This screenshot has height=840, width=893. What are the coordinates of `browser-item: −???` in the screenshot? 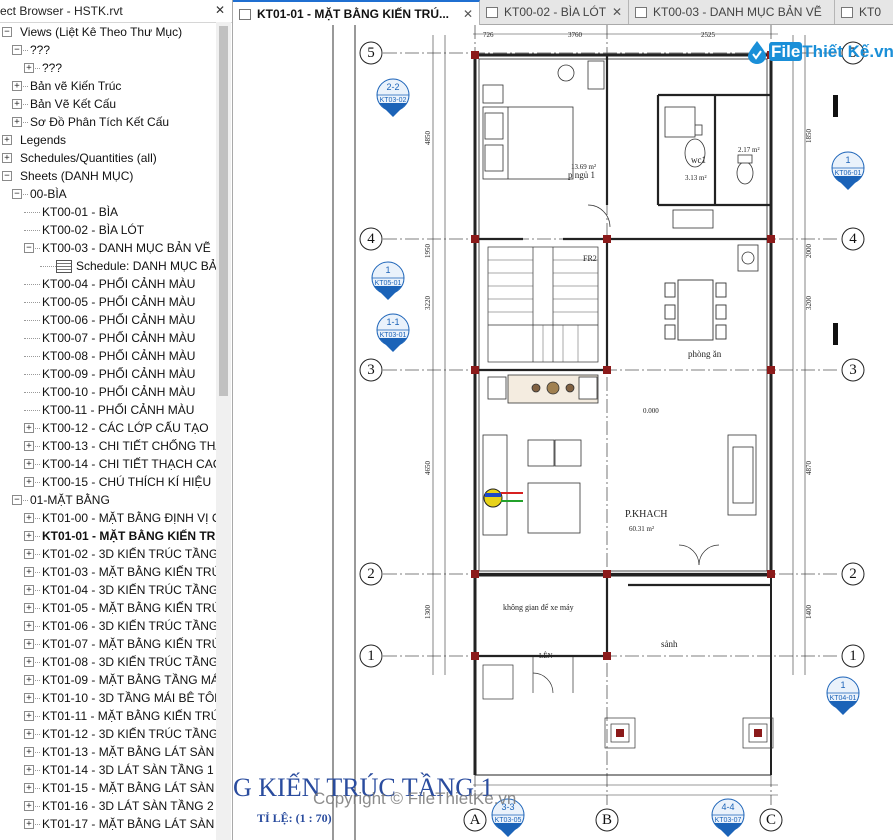 It's located at (108, 50).